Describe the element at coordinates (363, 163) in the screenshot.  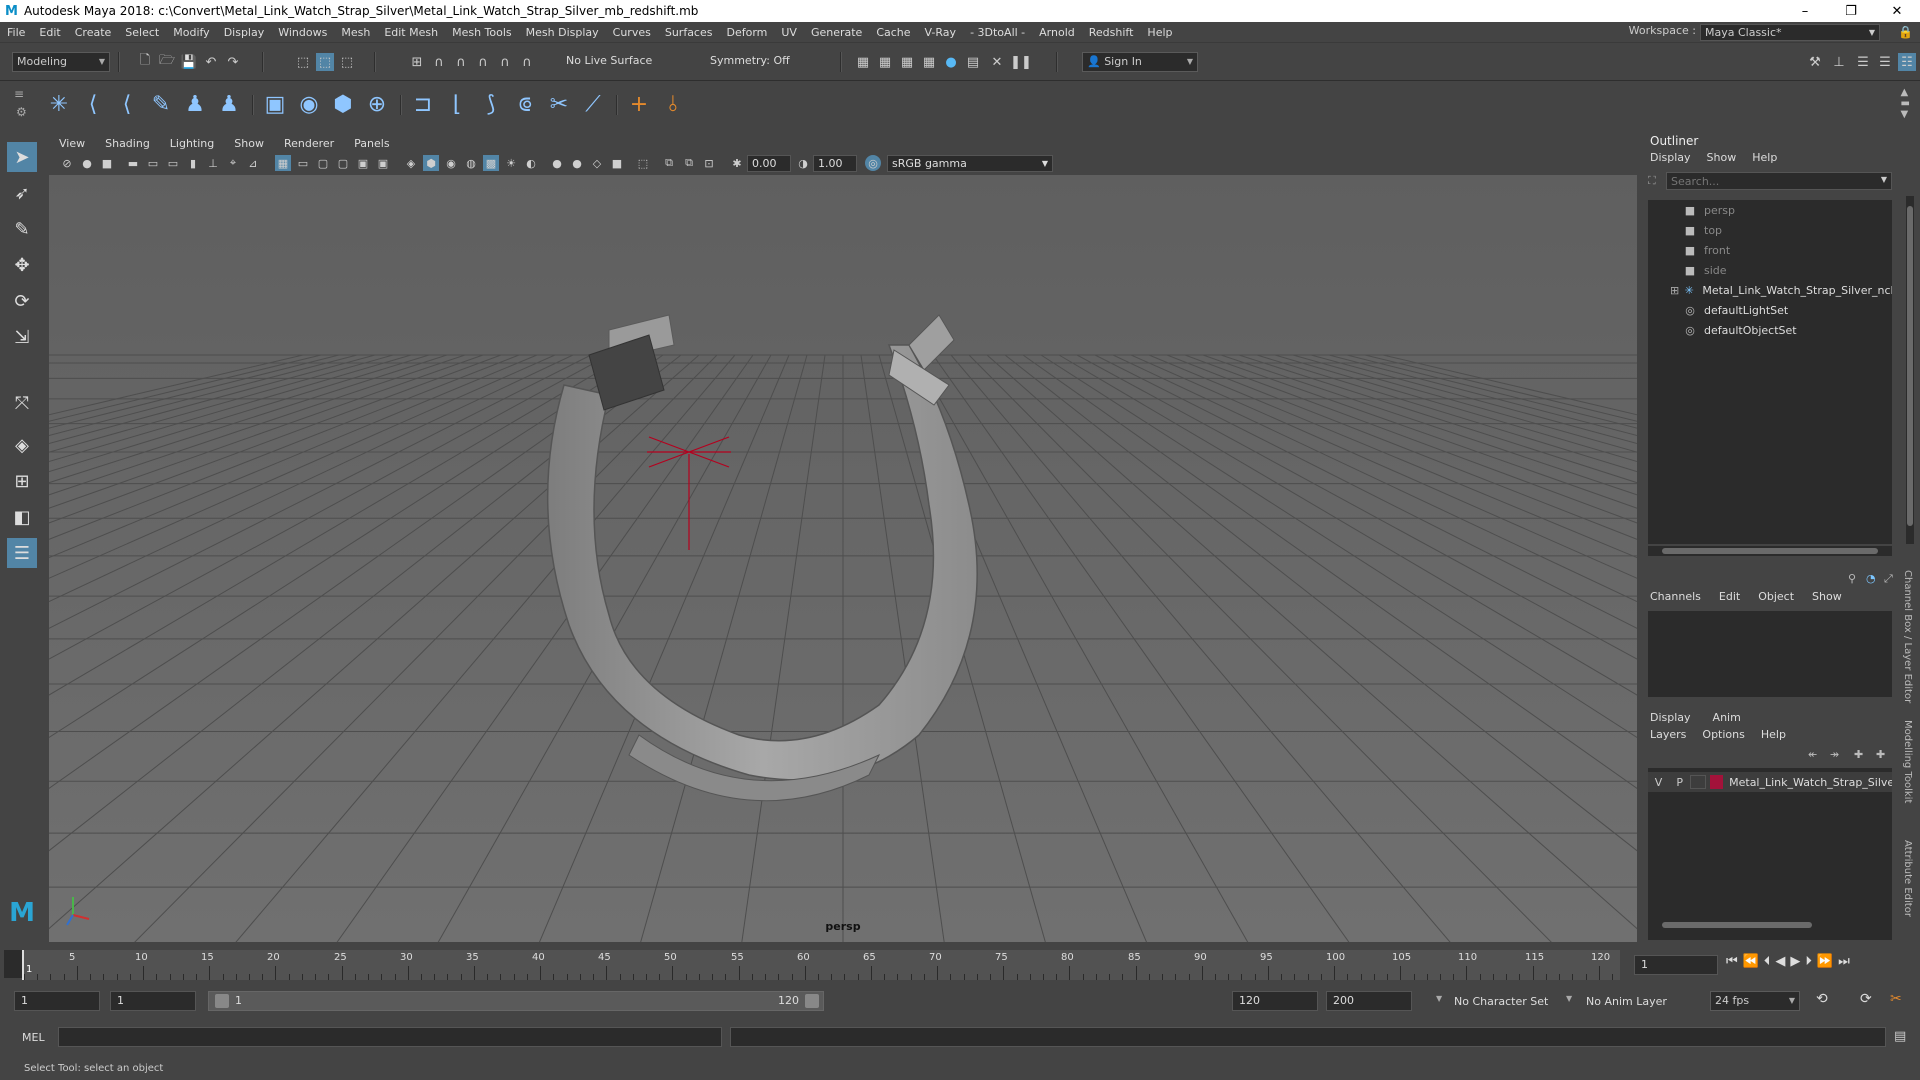
I see `wireframe-icon: ▣` at that location.